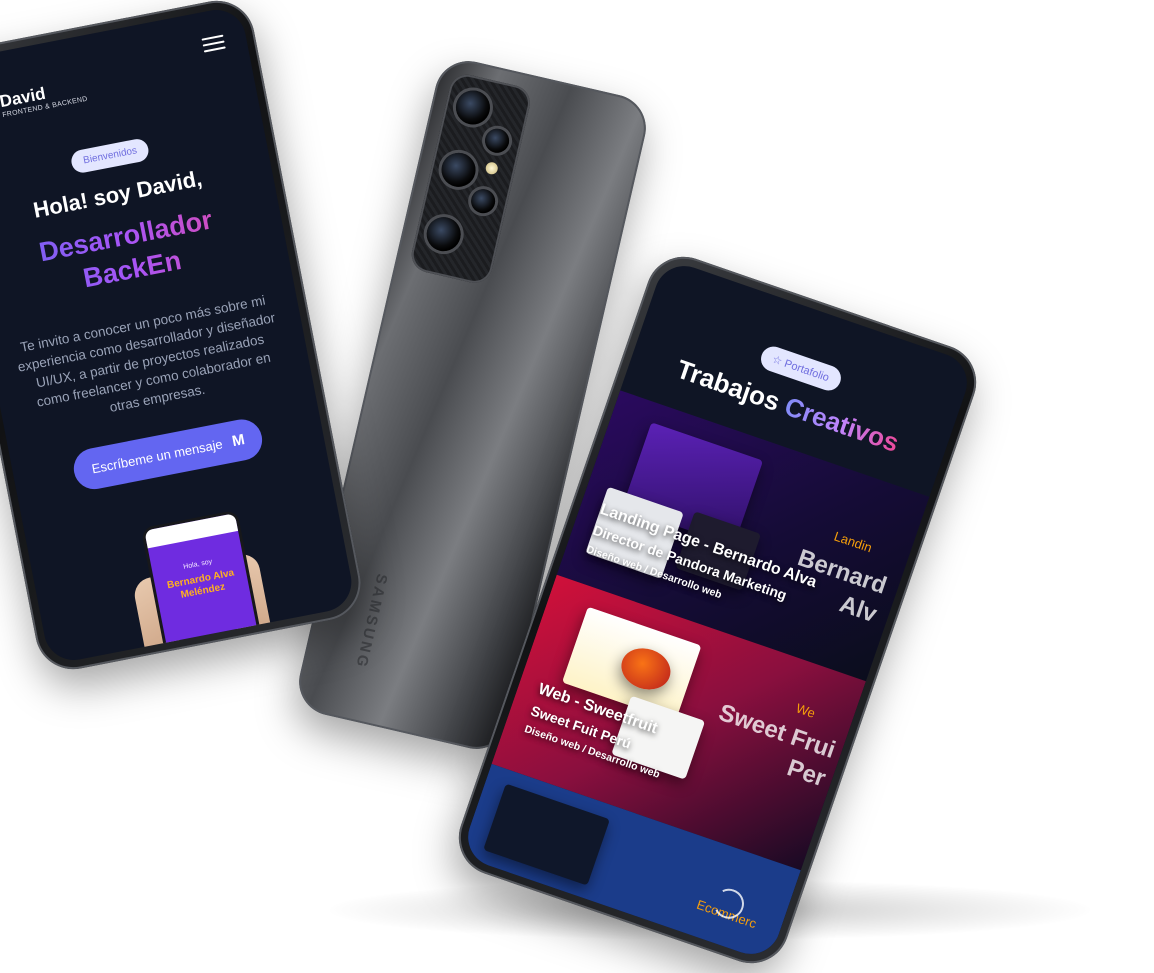 Image resolution: width=1154 pixels, height=973 pixels. What do you see at coordinates (191, 531) in the screenshot?
I see `mini-phone-header` at bounding box center [191, 531].